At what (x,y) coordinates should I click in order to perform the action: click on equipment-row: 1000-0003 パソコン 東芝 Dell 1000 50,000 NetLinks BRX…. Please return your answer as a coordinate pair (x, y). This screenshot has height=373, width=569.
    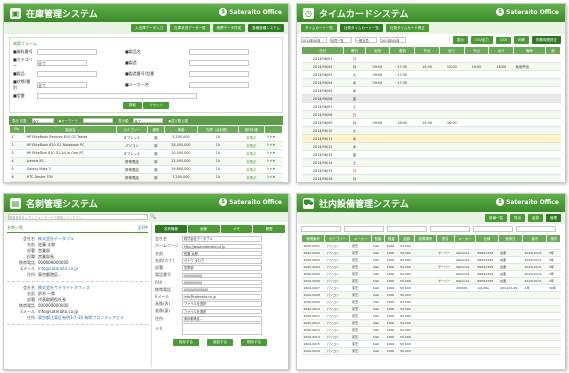
    Looking at the image, I should click on (431, 260).